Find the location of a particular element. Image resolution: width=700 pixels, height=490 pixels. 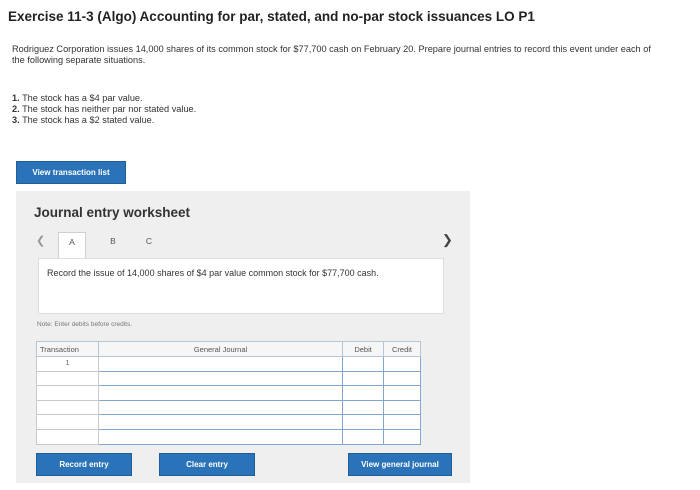

tab-c: C is located at coordinates (149, 245).